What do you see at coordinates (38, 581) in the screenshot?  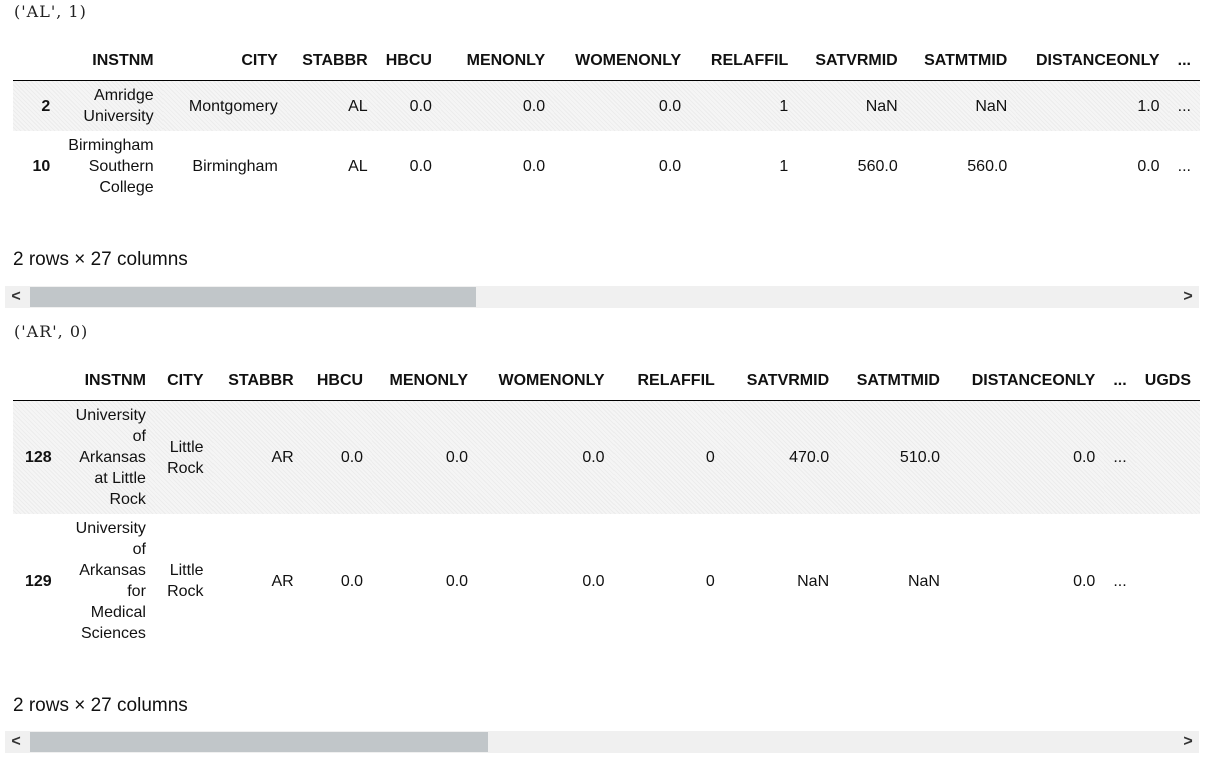 I see `row-index: 129` at bounding box center [38, 581].